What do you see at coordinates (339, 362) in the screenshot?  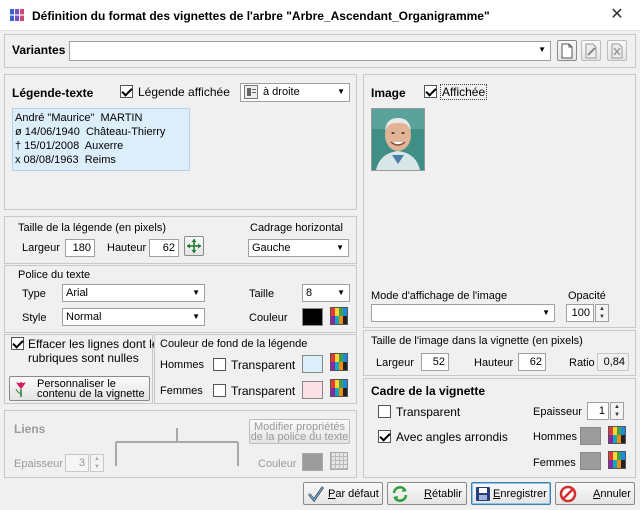 I see `fond-hommes-palette-button` at bounding box center [339, 362].